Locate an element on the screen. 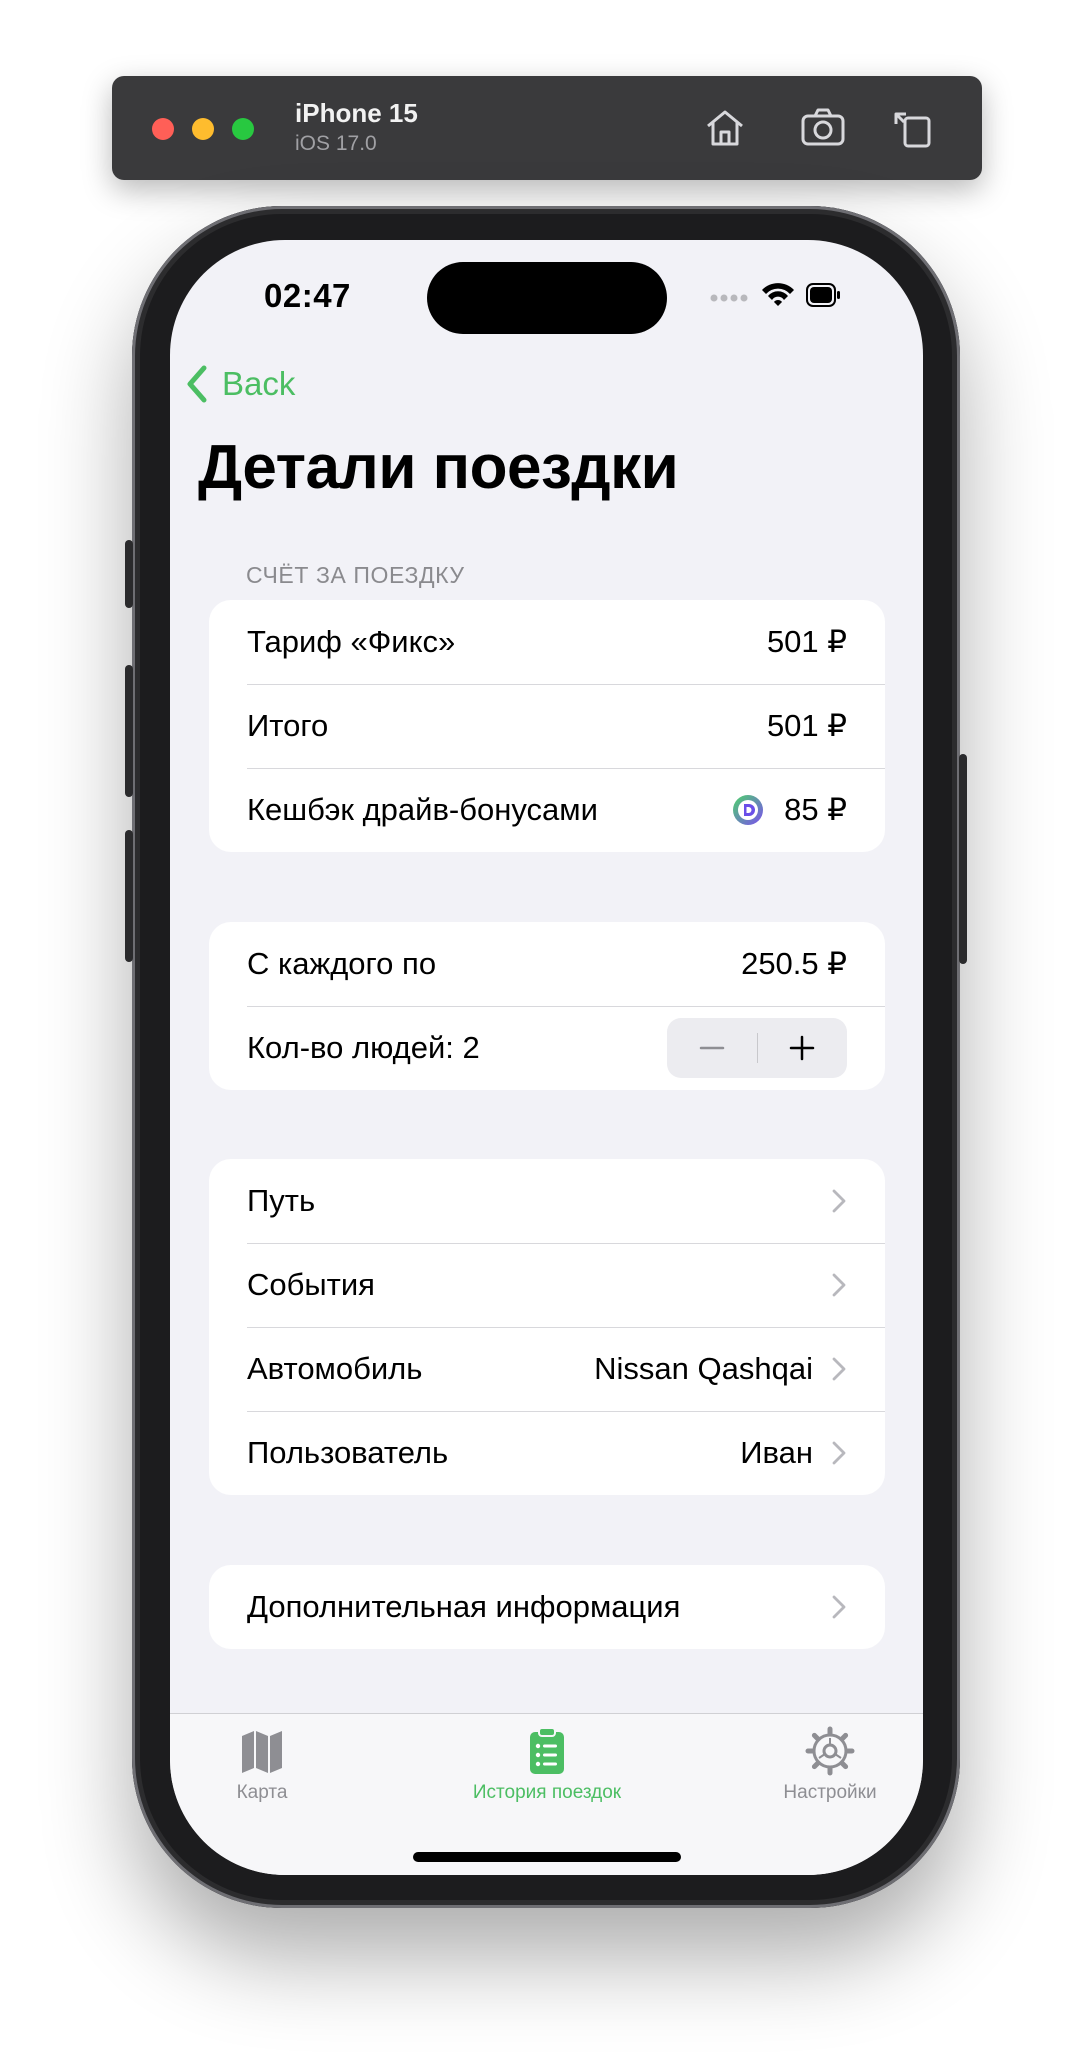 This screenshot has height=2062, width=1092. volume-down-button is located at coordinates (129, 896).